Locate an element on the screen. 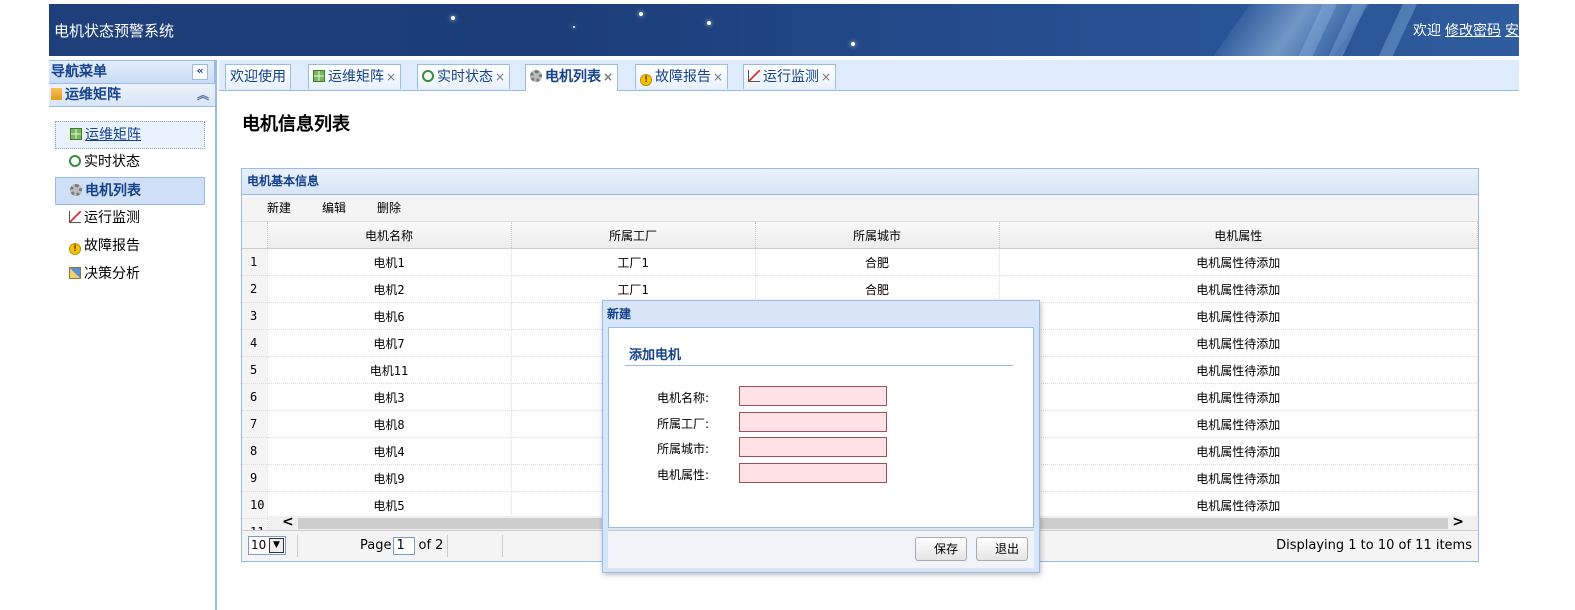 Image resolution: width=1575 pixels, height=610 pixels. sidebar-item-operation-monitor: 运行监测 is located at coordinates (130, 219).